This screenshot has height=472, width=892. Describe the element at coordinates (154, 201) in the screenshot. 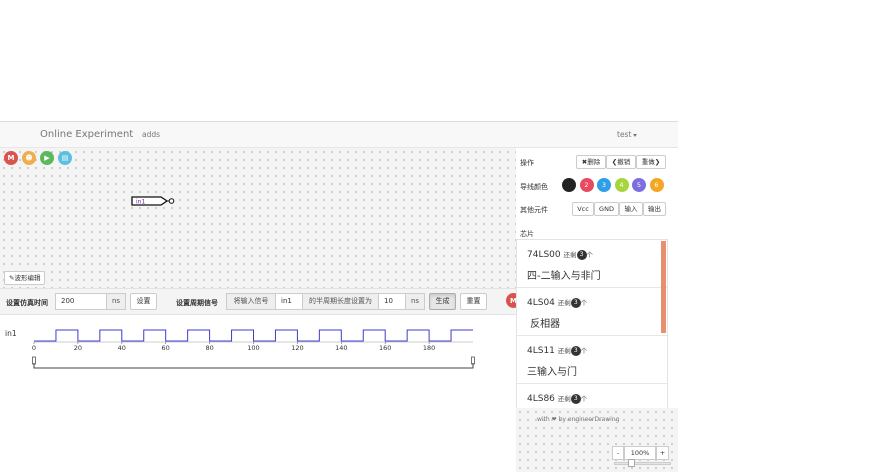

I see `input-pin: in1` at that location.